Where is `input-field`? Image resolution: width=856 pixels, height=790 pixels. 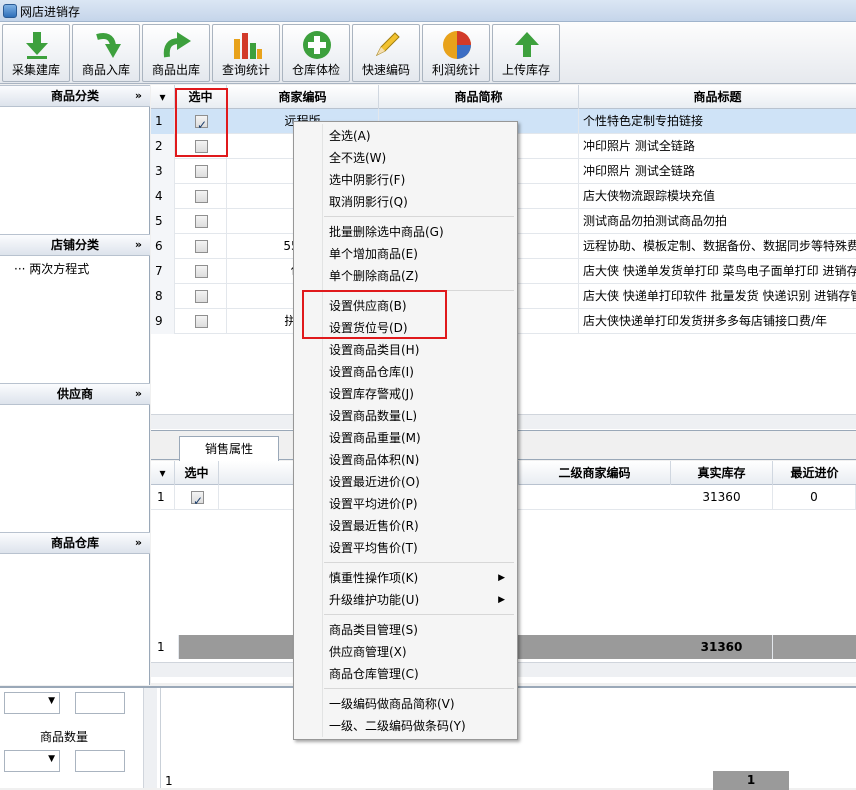
input-field is located at coordinates (100, 703).